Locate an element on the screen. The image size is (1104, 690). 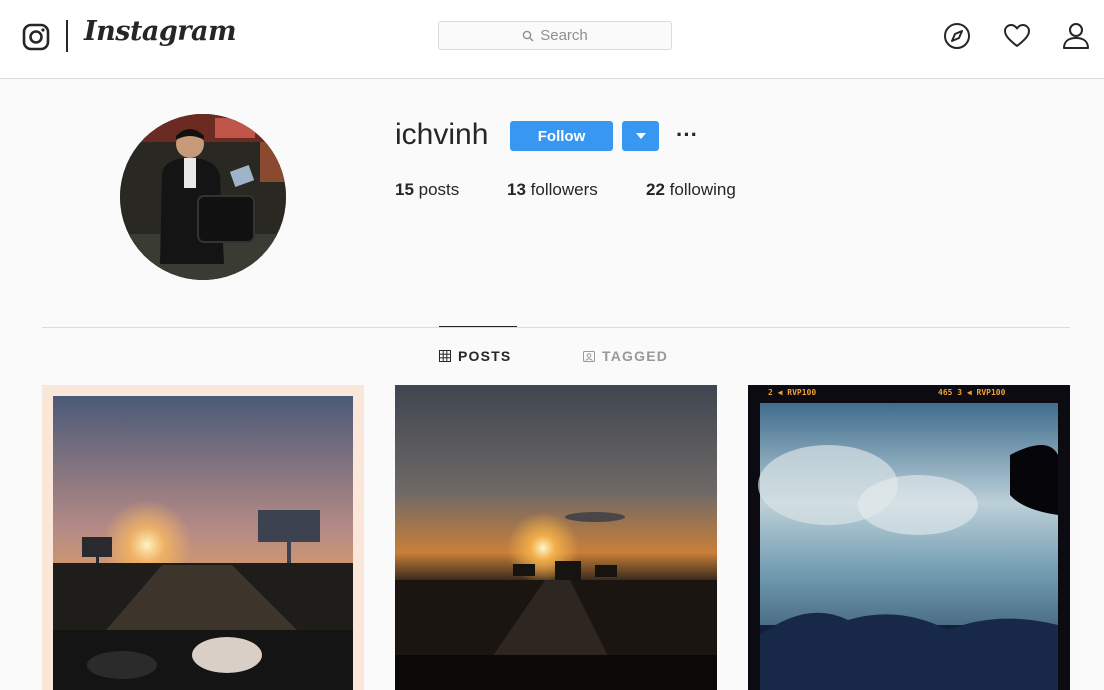
post-thumbnail-3: 2 ◀ RVP100 465 3 ◀ RVP100 is located at coordinates (909, 537).